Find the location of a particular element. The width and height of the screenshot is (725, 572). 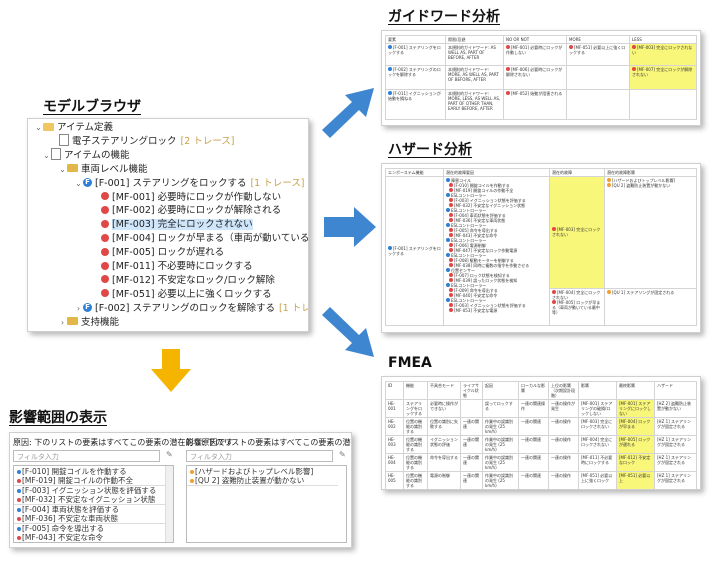

fmea-cell: イグニッション状態の評価 is located at coordinates (444, 444).